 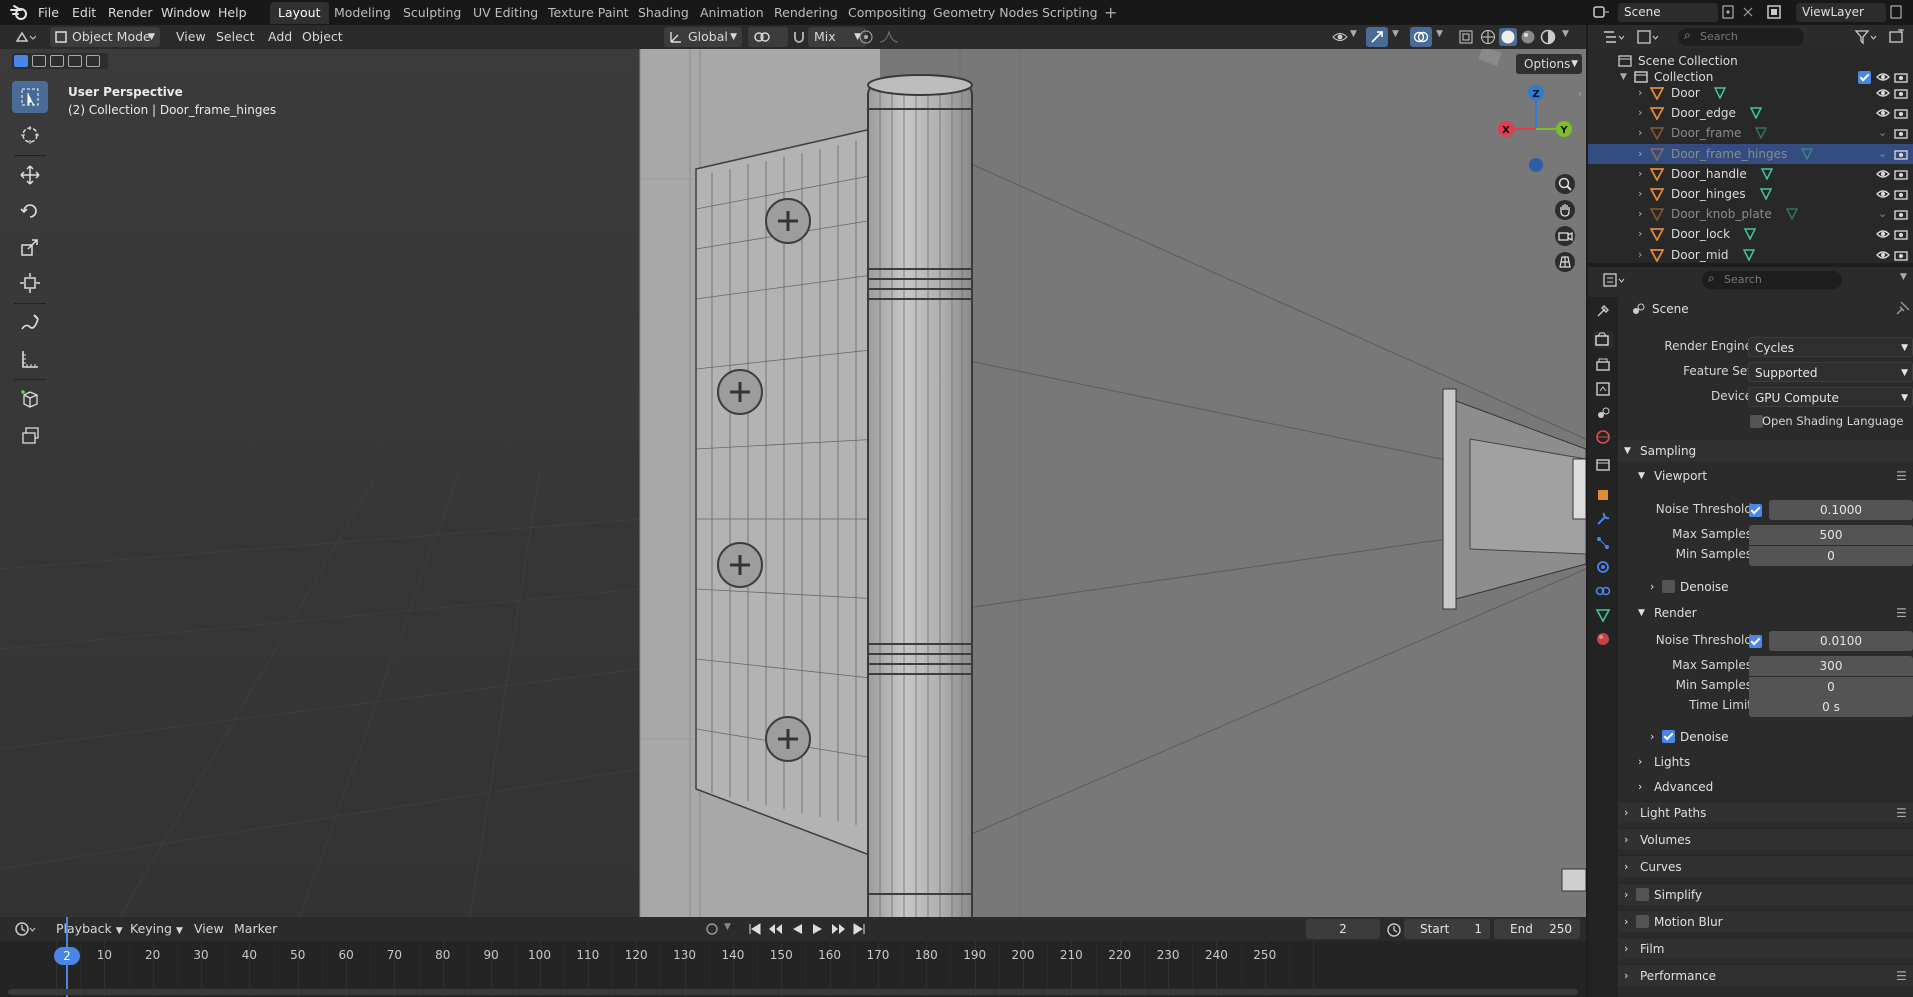 What do you see at coordinates (1765, 839) in the screenshot?
I see `panel-header: › Volumes` at bounding box center [1765, 839].